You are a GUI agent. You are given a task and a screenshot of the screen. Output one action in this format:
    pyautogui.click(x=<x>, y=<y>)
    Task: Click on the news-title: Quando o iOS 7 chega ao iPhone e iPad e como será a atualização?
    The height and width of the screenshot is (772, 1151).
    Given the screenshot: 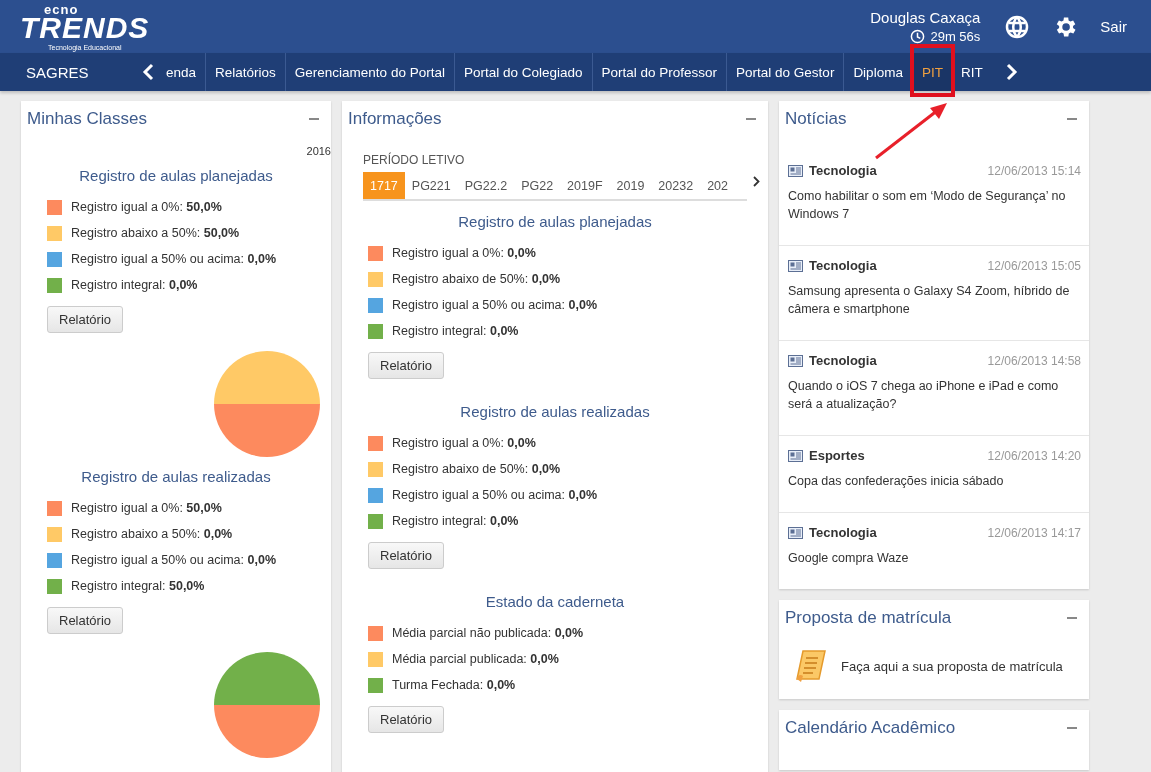 What is the action you would take?
    pyautogui.click(x=934, y=395)
    